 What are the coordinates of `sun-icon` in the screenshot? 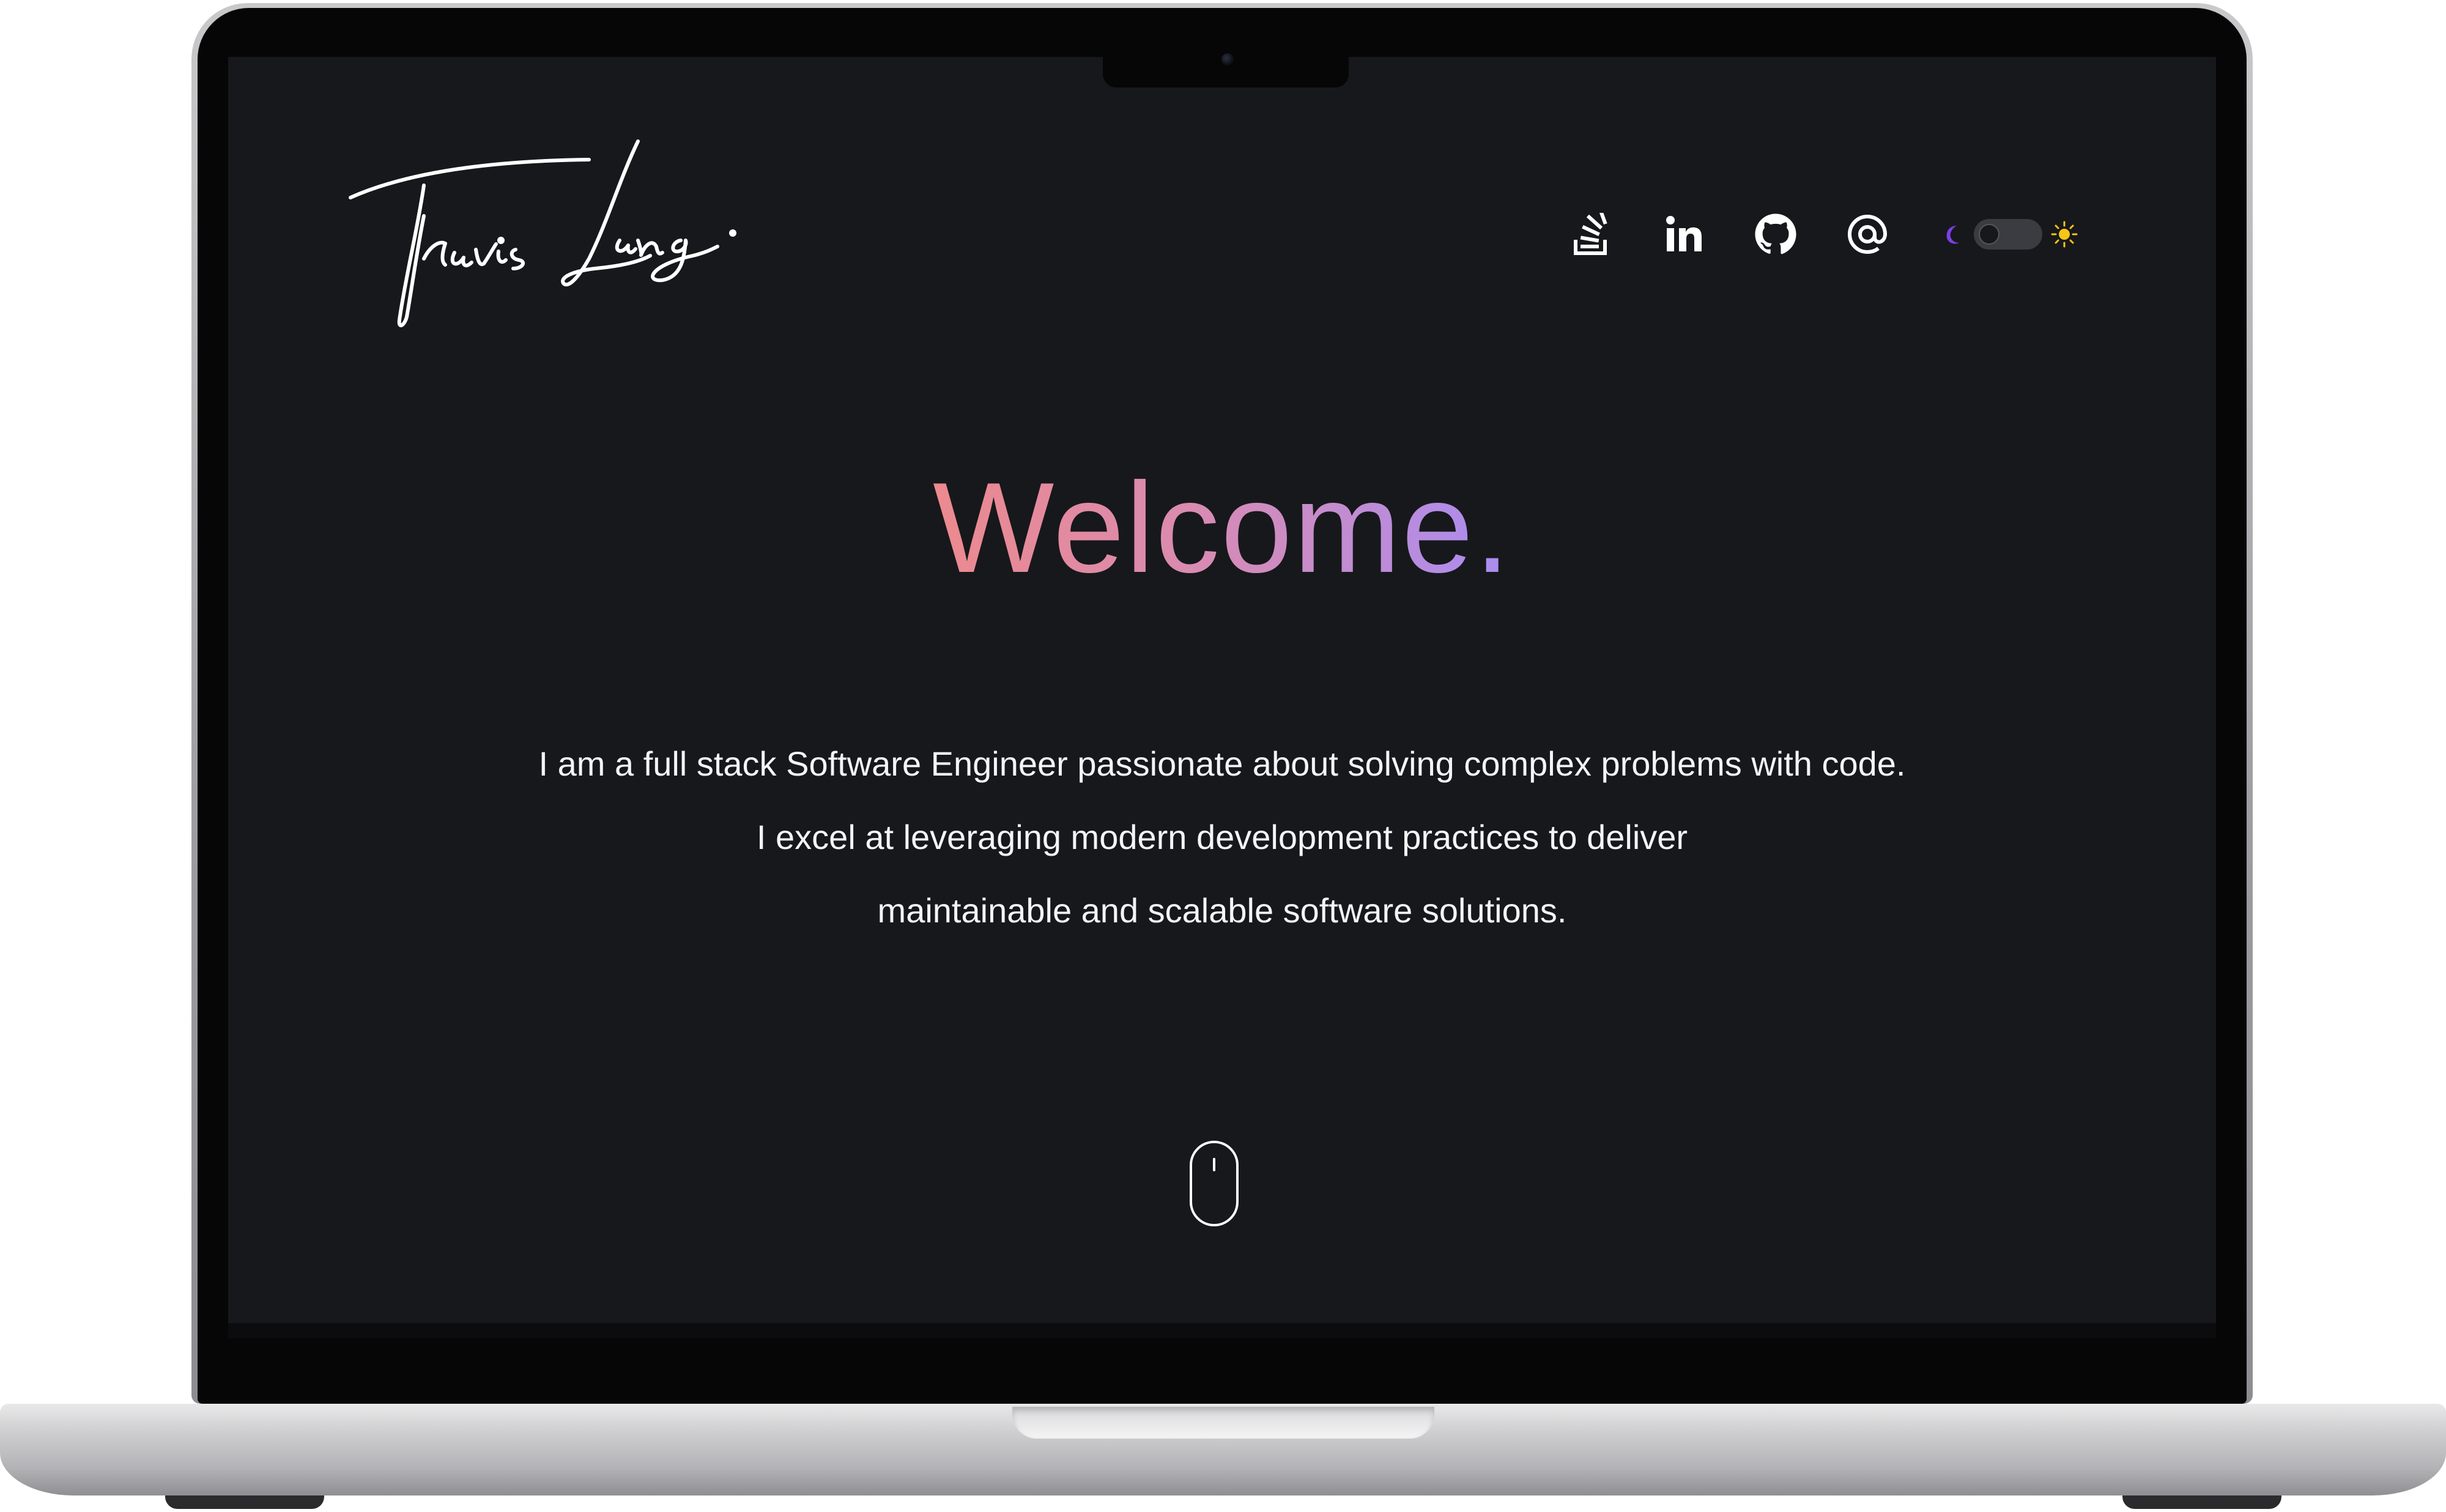 It's located at (2064, 234).